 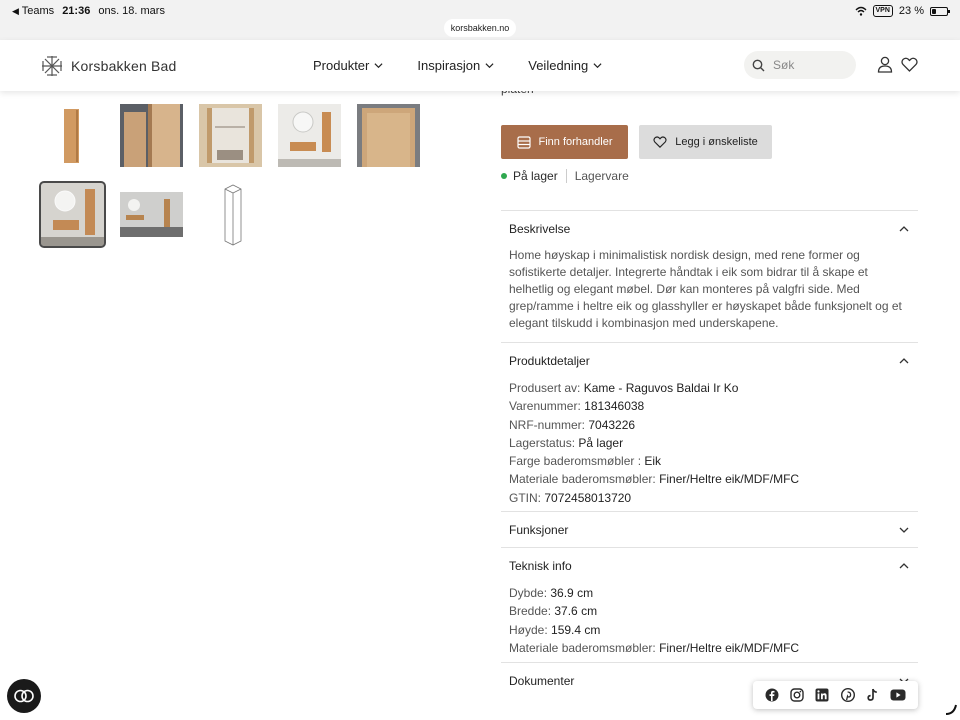 What do you see at coordinates (540, 566) in the screenshot?
I see `accordion-title: Teknisk info` at bounding box center [540, 566].